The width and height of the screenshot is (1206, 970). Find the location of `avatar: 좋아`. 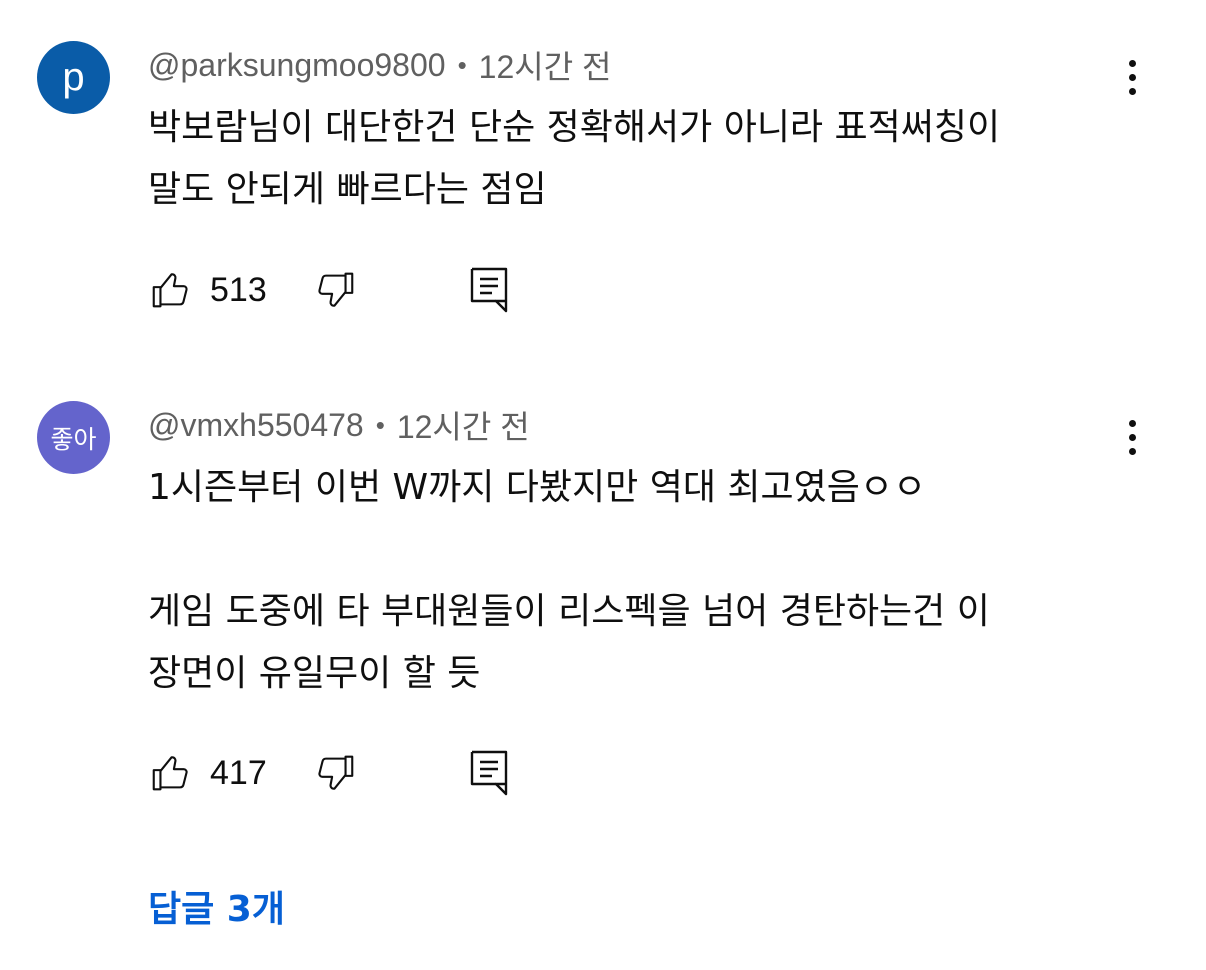

avatar: 좋아 is located at coordinates (73, 437).